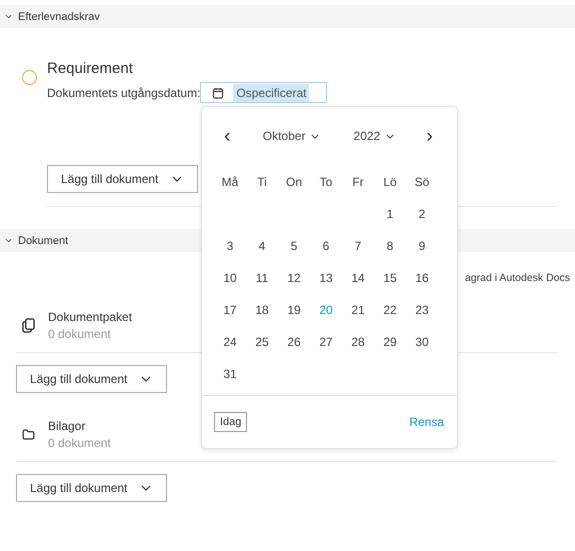 This screenshot has width=575, height=551. Describe the element at coordinates (294, 182) in the screenshot. I see `weekday-label: On` at that location.